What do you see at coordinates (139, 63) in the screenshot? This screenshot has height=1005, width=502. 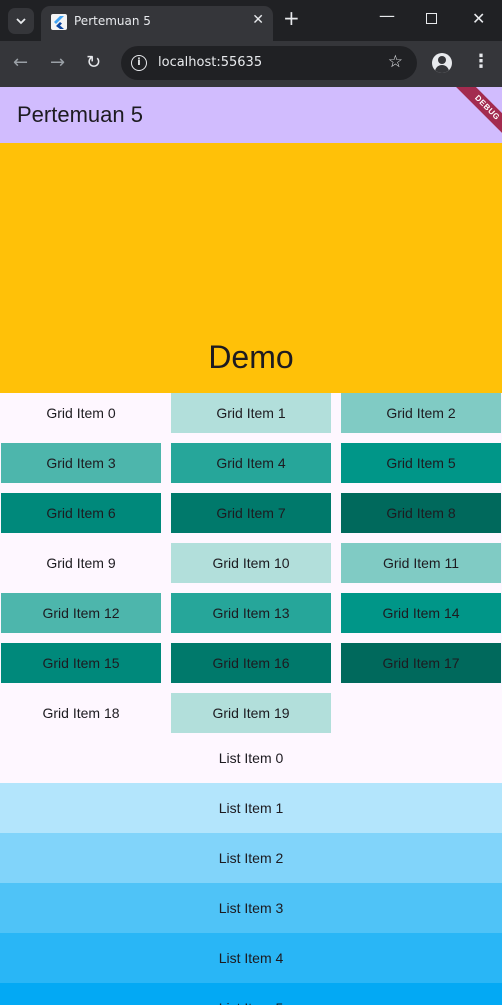 I see `info-icon: i` at bounding box center [139, 63].